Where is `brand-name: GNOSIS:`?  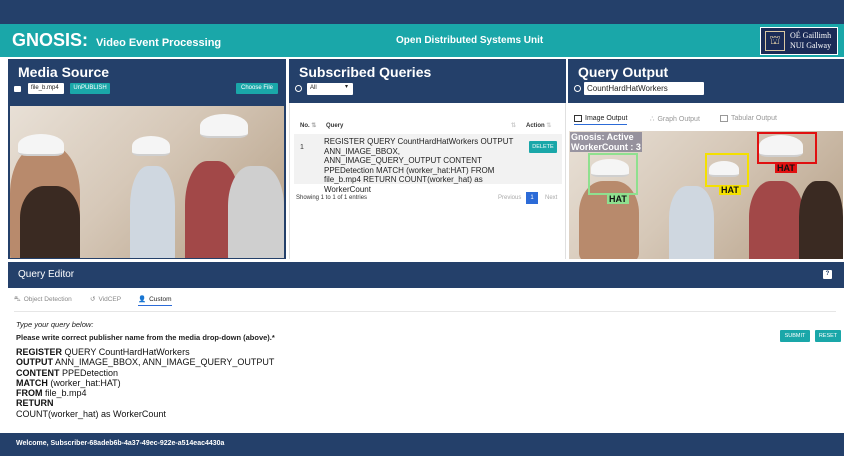 brand-name: GNOSIS: is located at coordinates (50, 40).